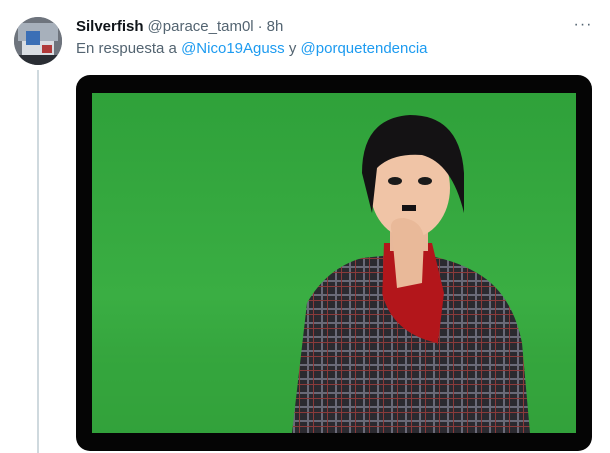 The image size is (610, 453). Describe the element at coordinates (201, 26) in the screenshot. I see `author-handle: @parace_tam0l` at that location.